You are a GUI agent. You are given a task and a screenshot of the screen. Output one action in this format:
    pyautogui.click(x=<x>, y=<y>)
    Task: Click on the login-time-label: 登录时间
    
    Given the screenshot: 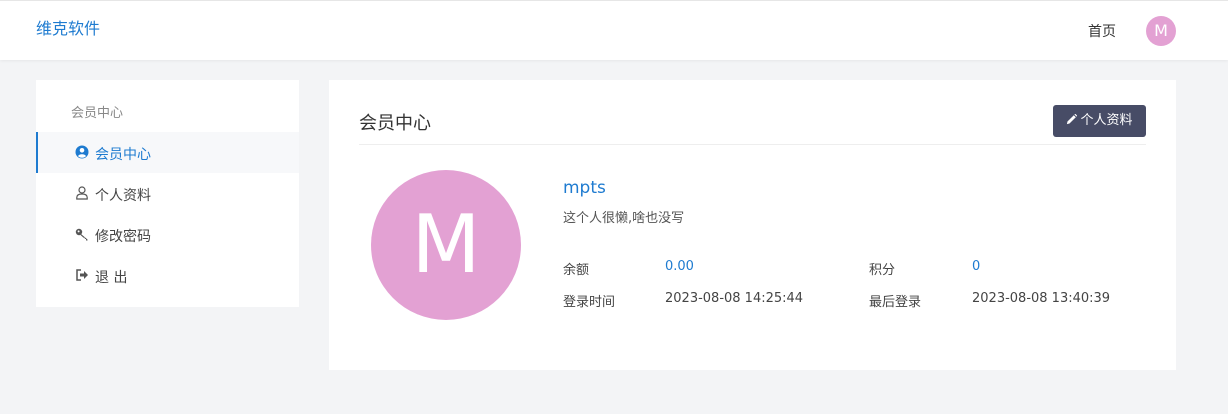 What is the action you would take?
    pyautogui.click(x=589, y=302)
    